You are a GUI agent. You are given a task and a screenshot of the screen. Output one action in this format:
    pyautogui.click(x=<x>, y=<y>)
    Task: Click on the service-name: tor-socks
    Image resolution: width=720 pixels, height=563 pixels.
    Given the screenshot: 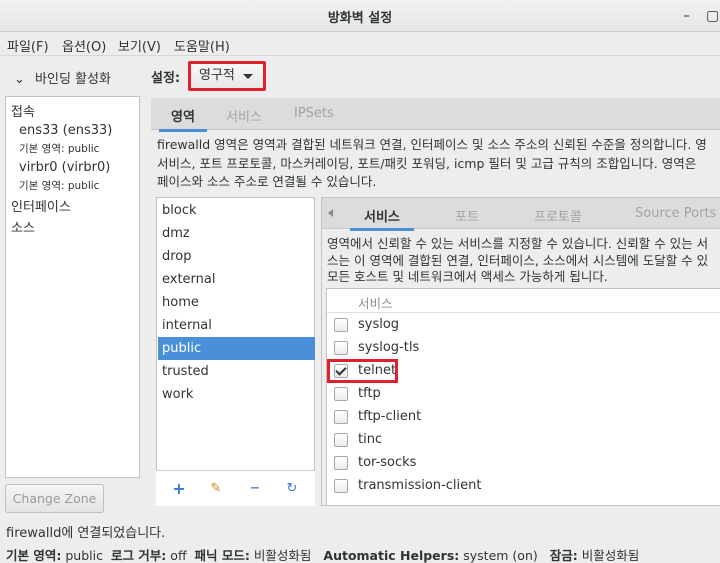 What is the action you would take?
    pyautogui.click(x=387, y=462)
    